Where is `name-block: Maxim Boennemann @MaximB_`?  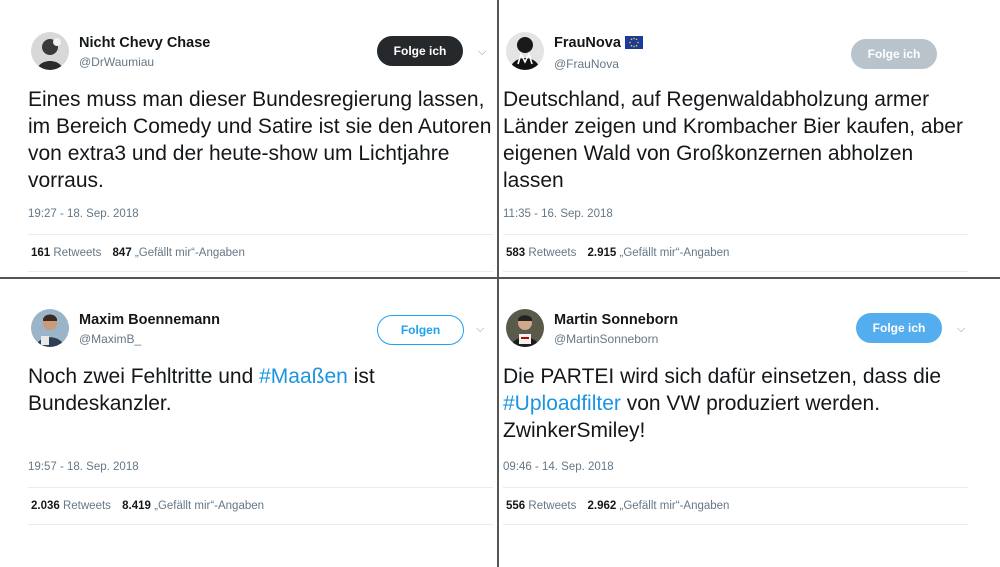 name-block: Maxim Boennemann @MaximB_ is located at coordinates (149, 329).